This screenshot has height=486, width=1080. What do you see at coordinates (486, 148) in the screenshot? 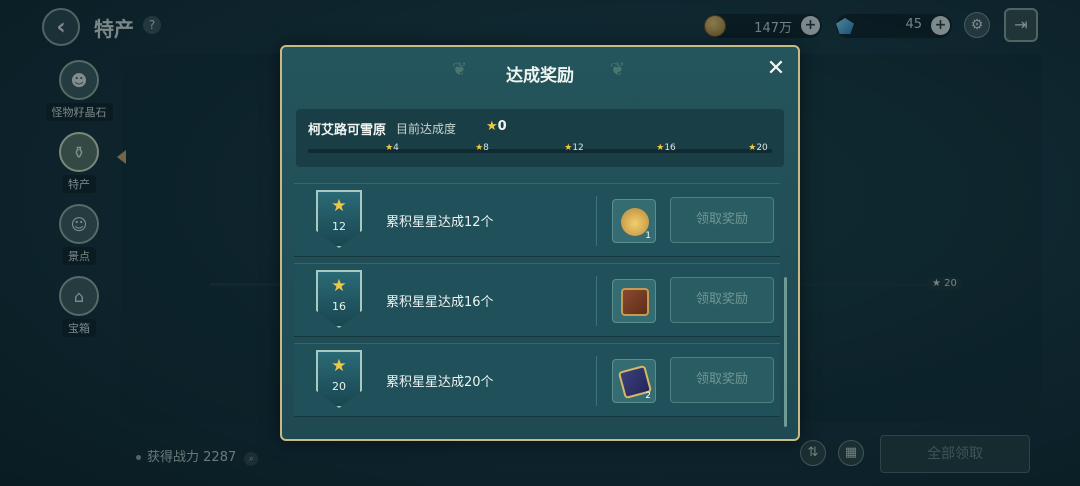
I see `progress-tick-value: 8` at bounding box center [486, 148].